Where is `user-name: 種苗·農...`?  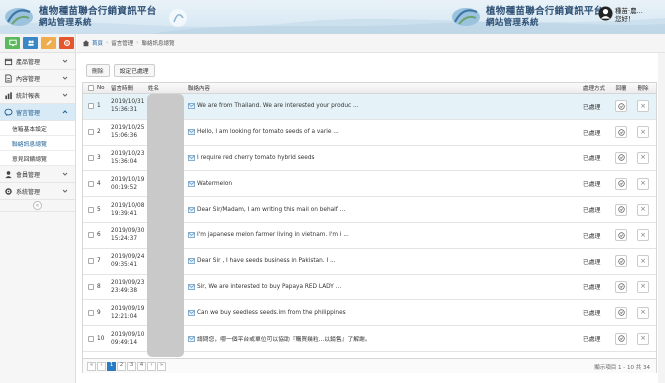 user-name: 種苗·農... is located at coordinates (629, 11).